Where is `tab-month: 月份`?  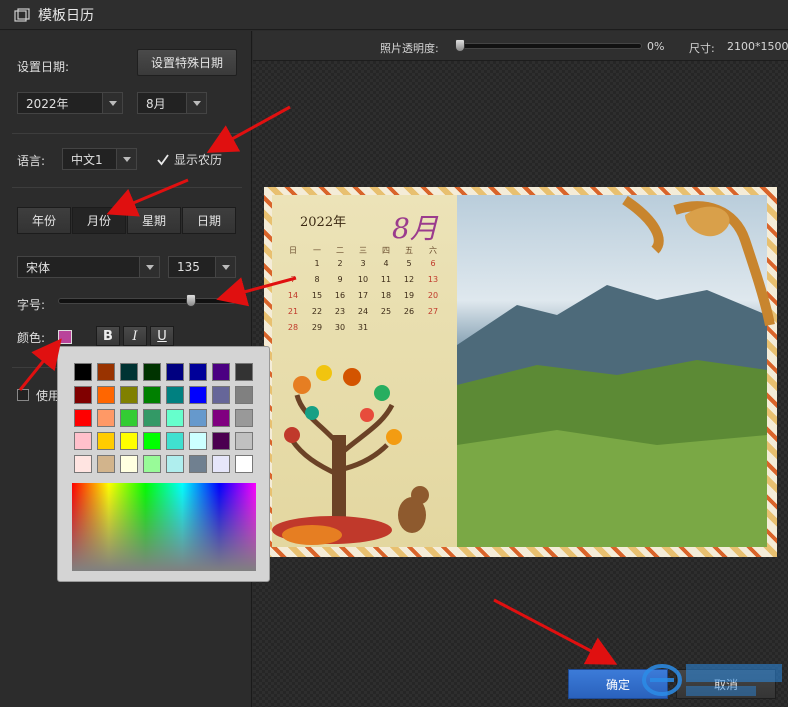
tab-month: 月份 is located at coordinates (99, 220).